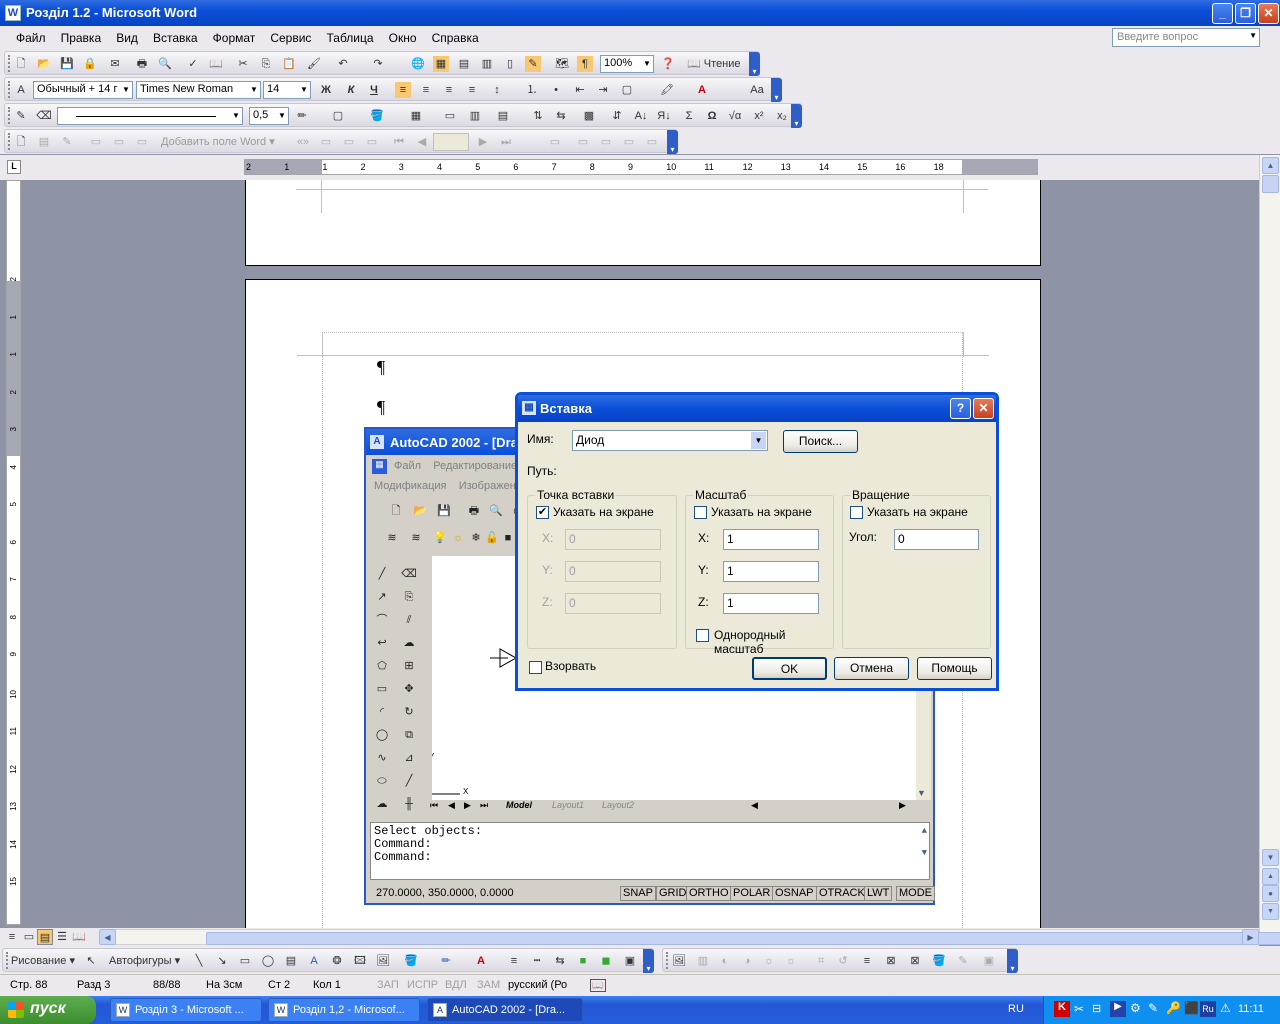  Describe the element at coordinates (21, 90) in the screenshot. I see `styles-icon: A` at that location.